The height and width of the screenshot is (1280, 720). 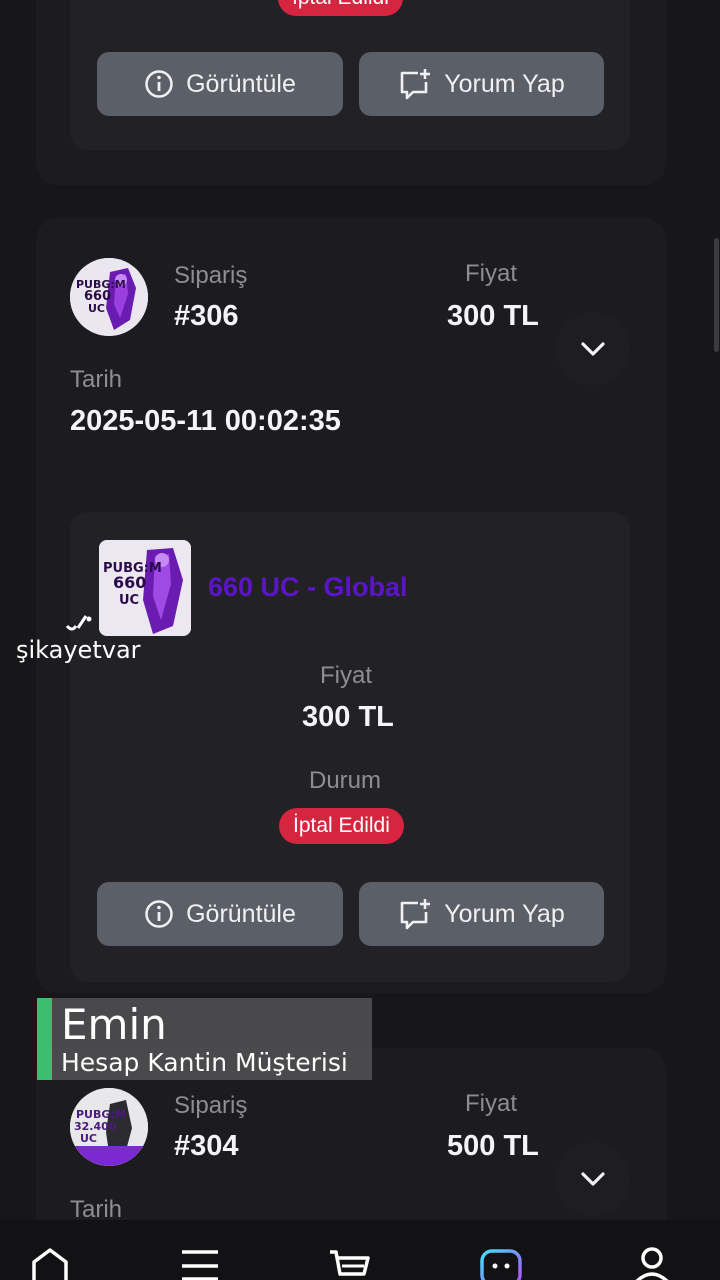 I want to click on order-number: #306, so click(x=206, y=316).